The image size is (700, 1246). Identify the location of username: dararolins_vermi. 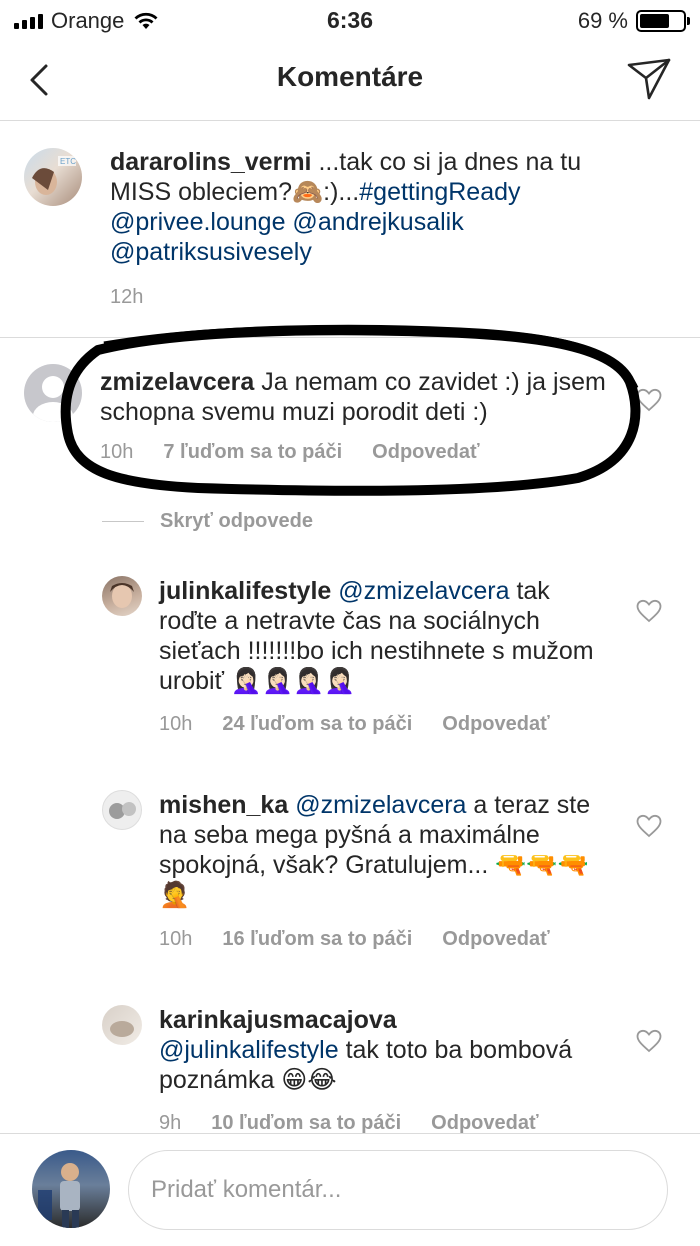
(211, 162).